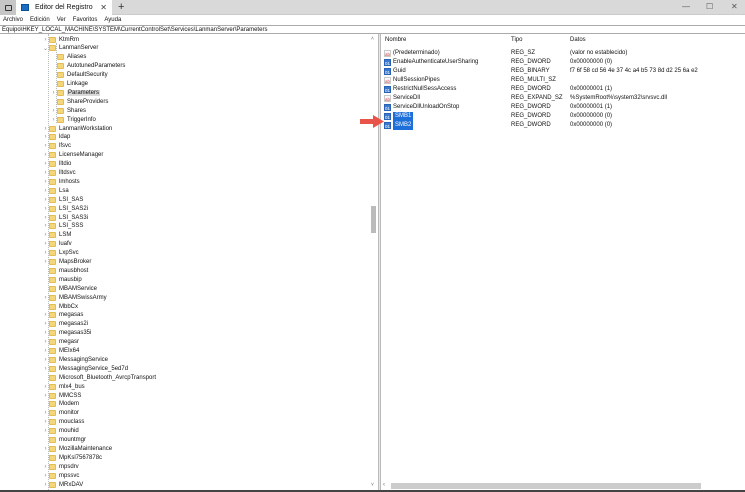  I want to click on close-button: ✕, so click(734, 6).